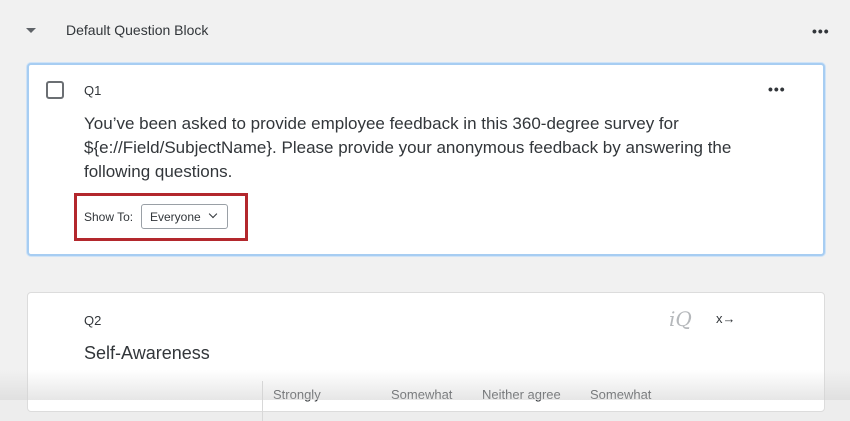 Image resolution: width=850 pixels, height=421 pixels. What do you see at coordinates (821, 31) in the screenshot?
I see `block-menu-button: •••` at bounding box center [821, 31].